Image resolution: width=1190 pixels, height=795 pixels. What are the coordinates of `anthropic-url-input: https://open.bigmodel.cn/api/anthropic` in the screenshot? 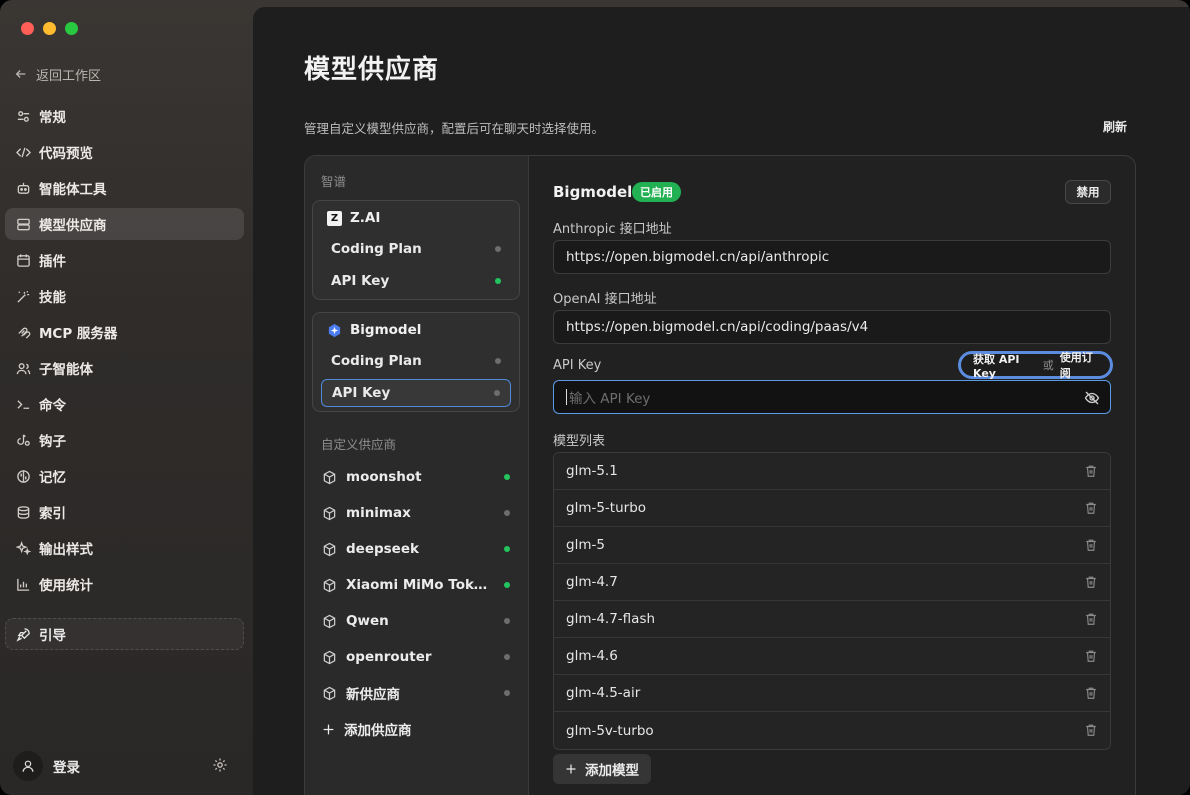 It's located at (832, 257).